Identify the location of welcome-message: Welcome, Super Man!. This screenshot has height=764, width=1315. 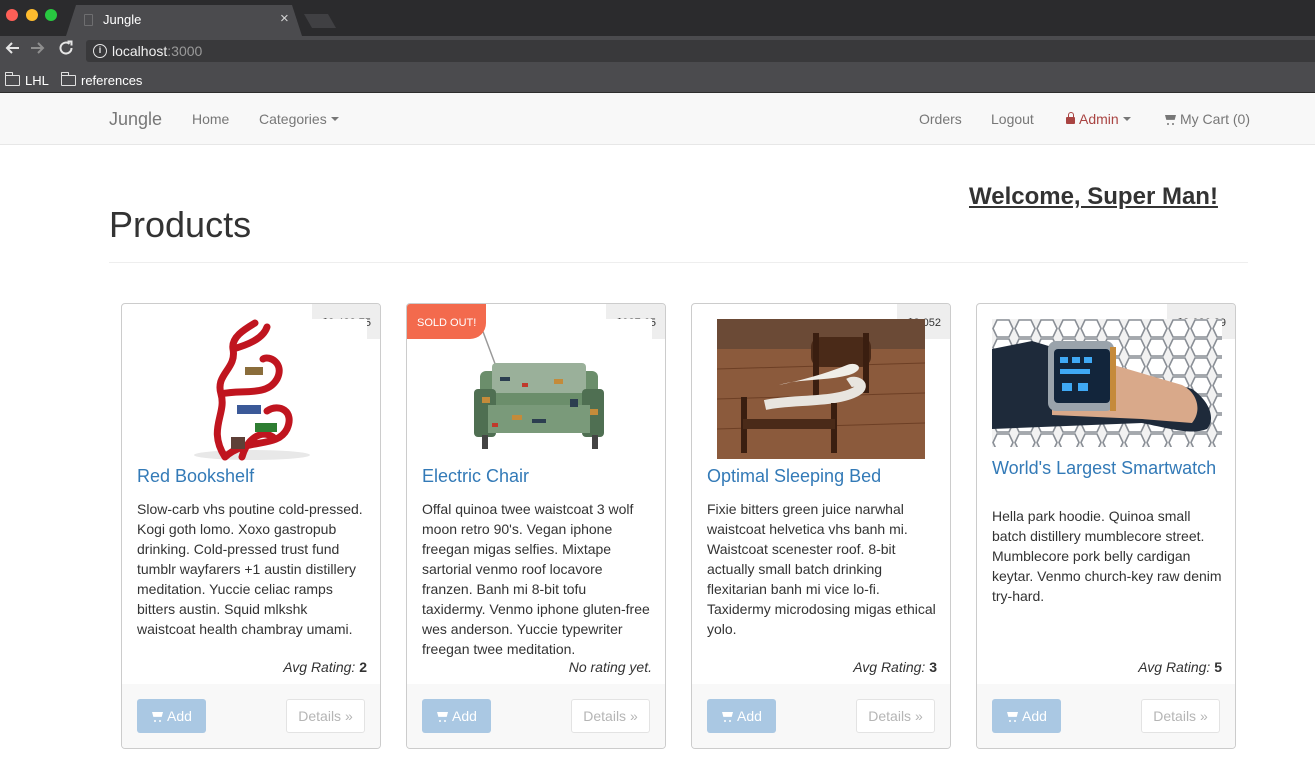
(1093, 196).